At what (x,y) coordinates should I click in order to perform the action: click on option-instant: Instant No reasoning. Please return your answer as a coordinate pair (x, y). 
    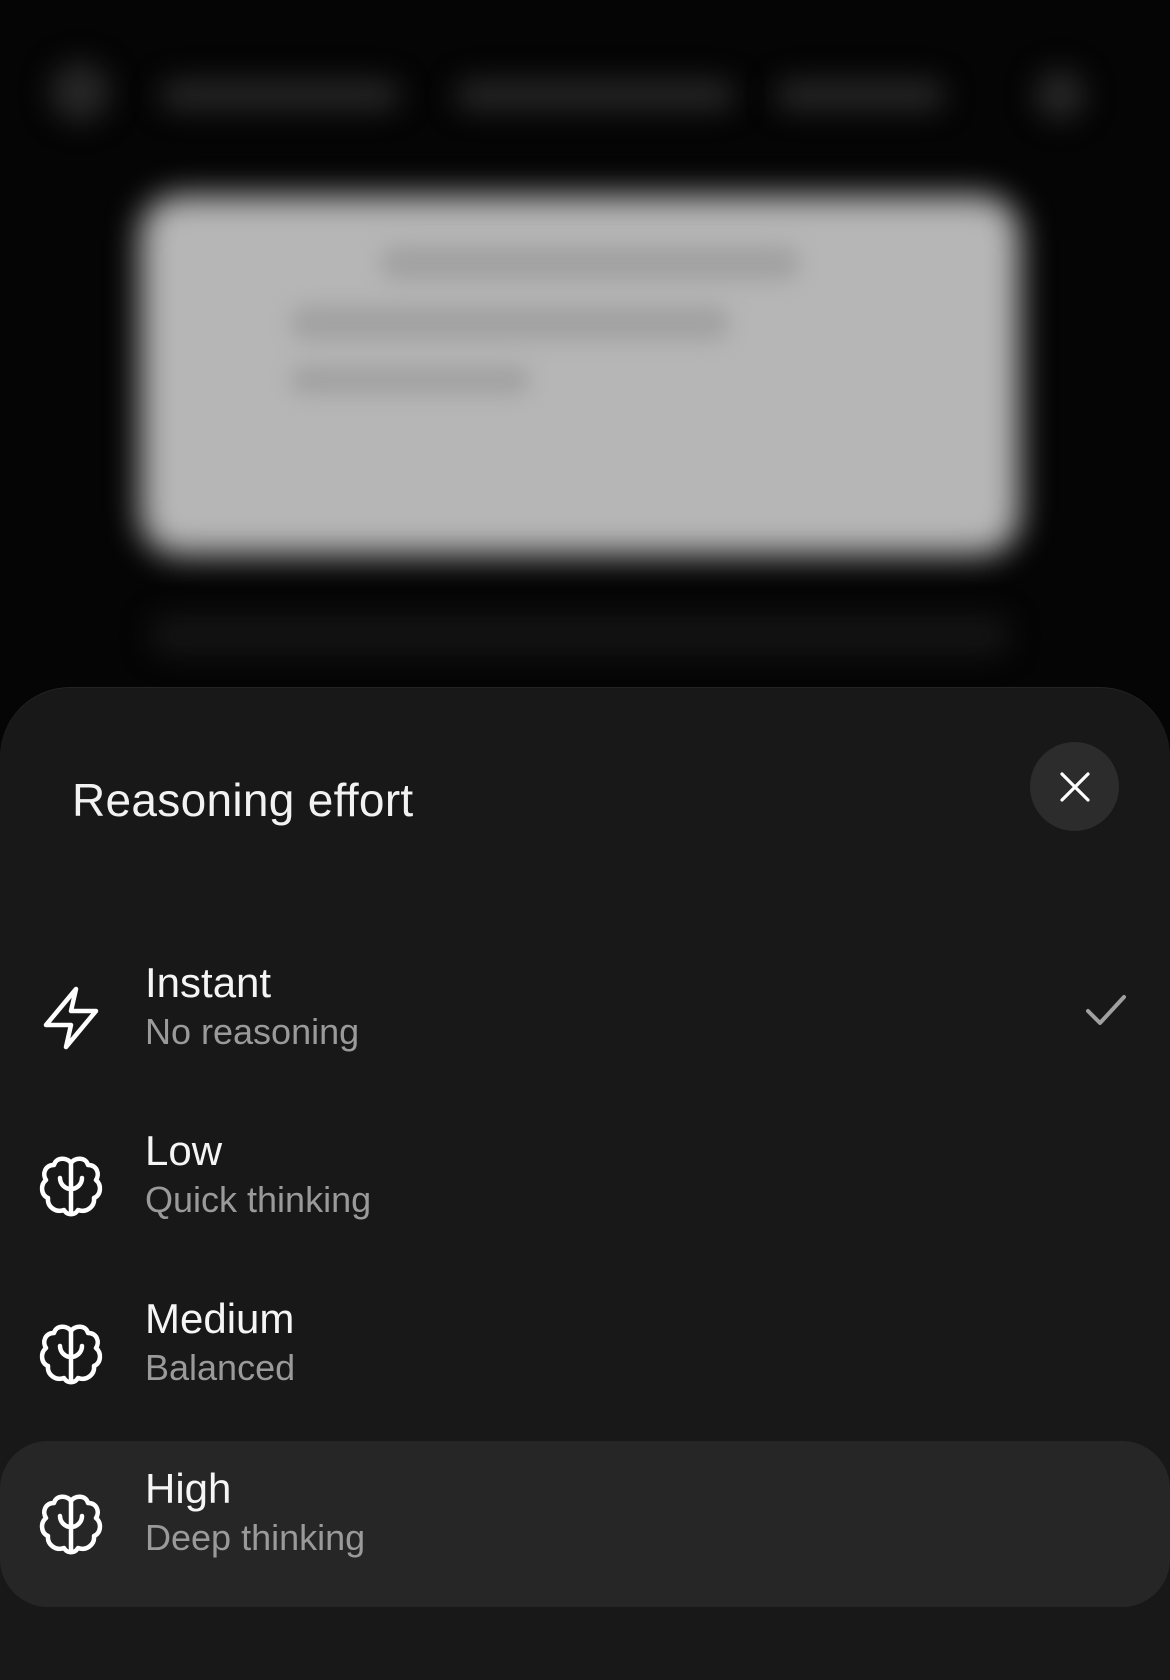
    Looking at the image, I should click on (585, 1018).